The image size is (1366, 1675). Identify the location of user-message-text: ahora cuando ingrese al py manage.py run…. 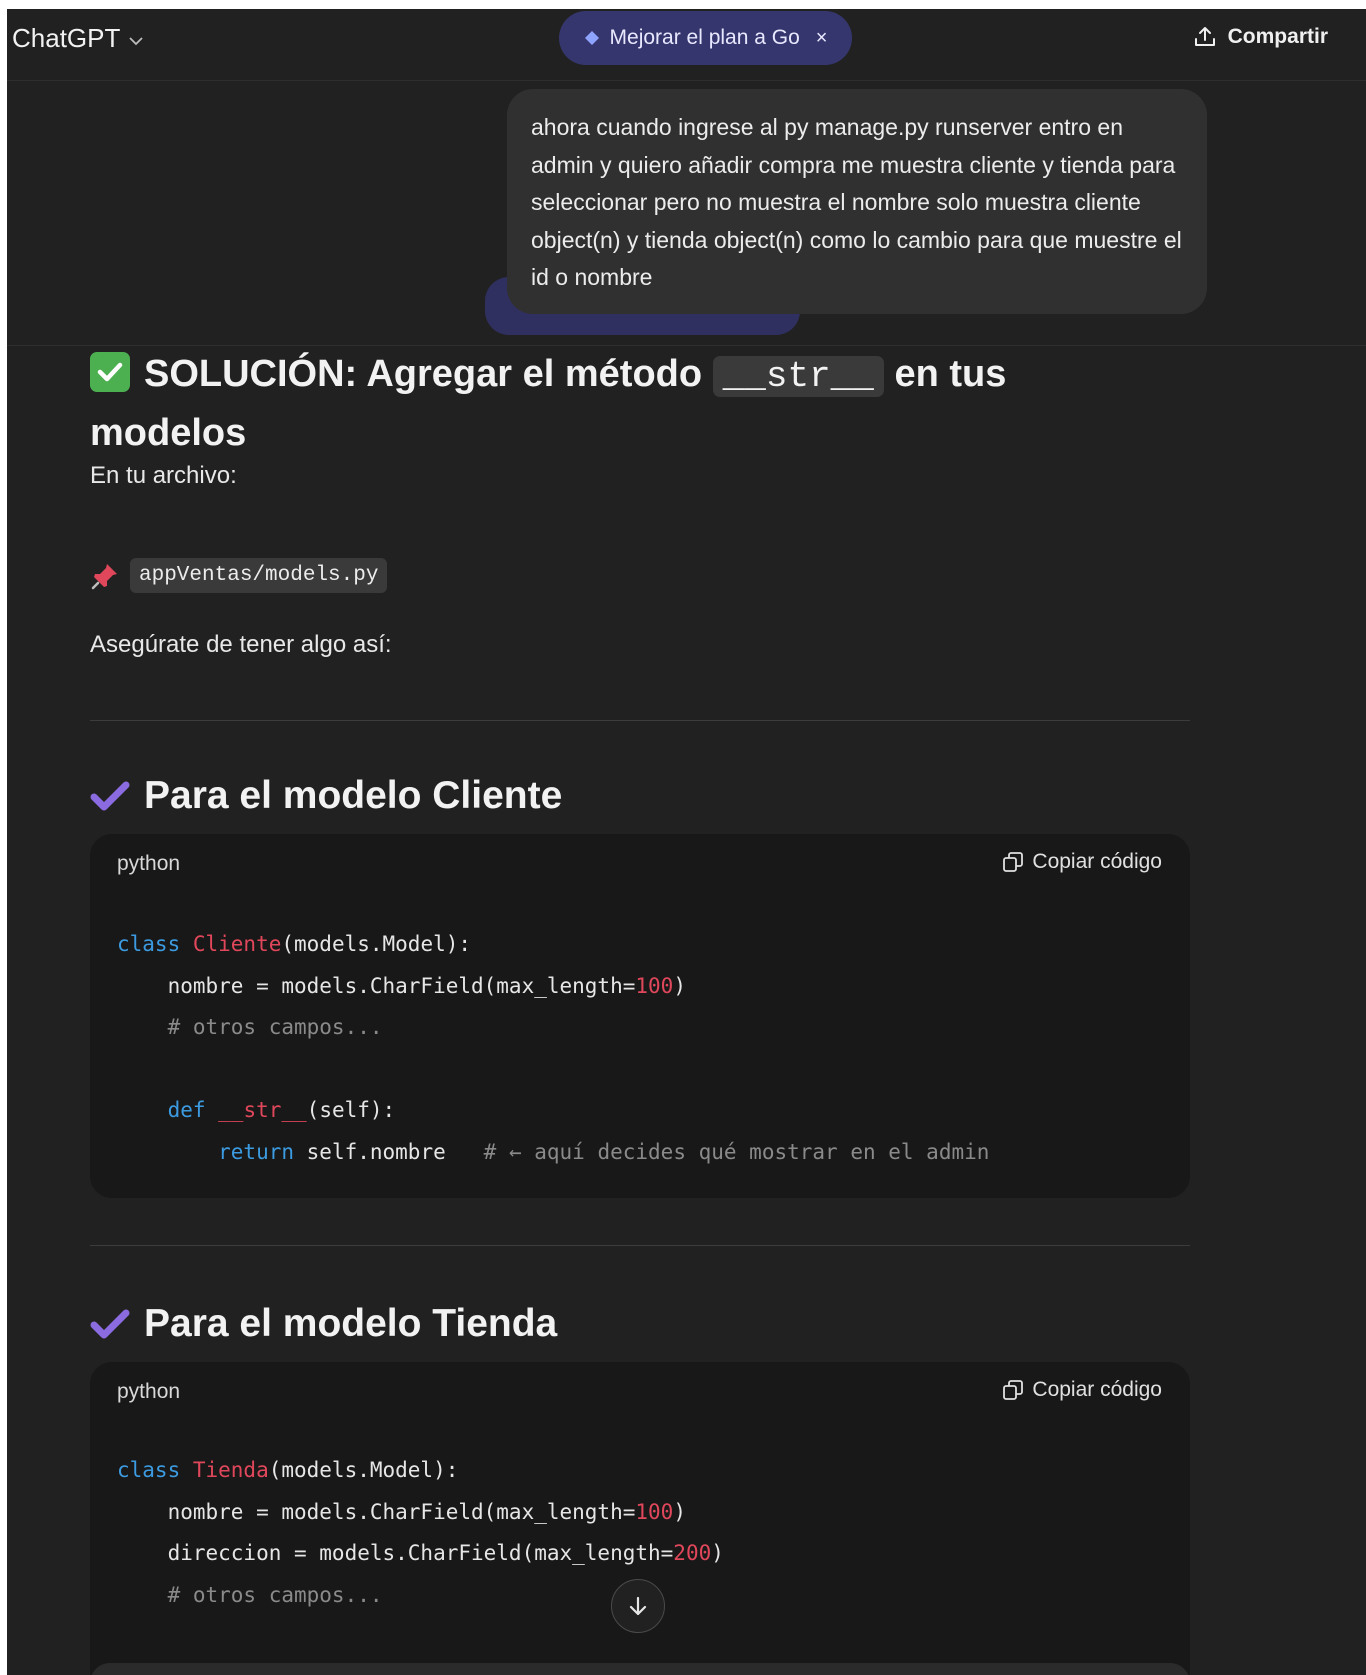
(856, 202).